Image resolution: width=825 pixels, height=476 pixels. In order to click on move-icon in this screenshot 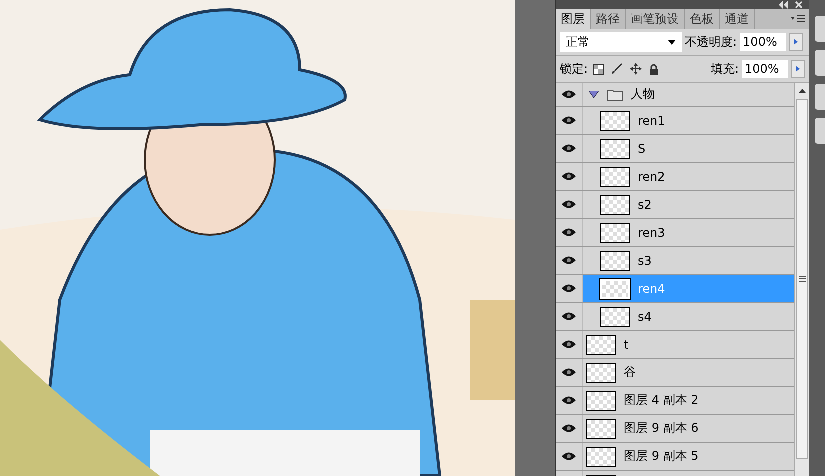, I will do `click(636, 69)`.